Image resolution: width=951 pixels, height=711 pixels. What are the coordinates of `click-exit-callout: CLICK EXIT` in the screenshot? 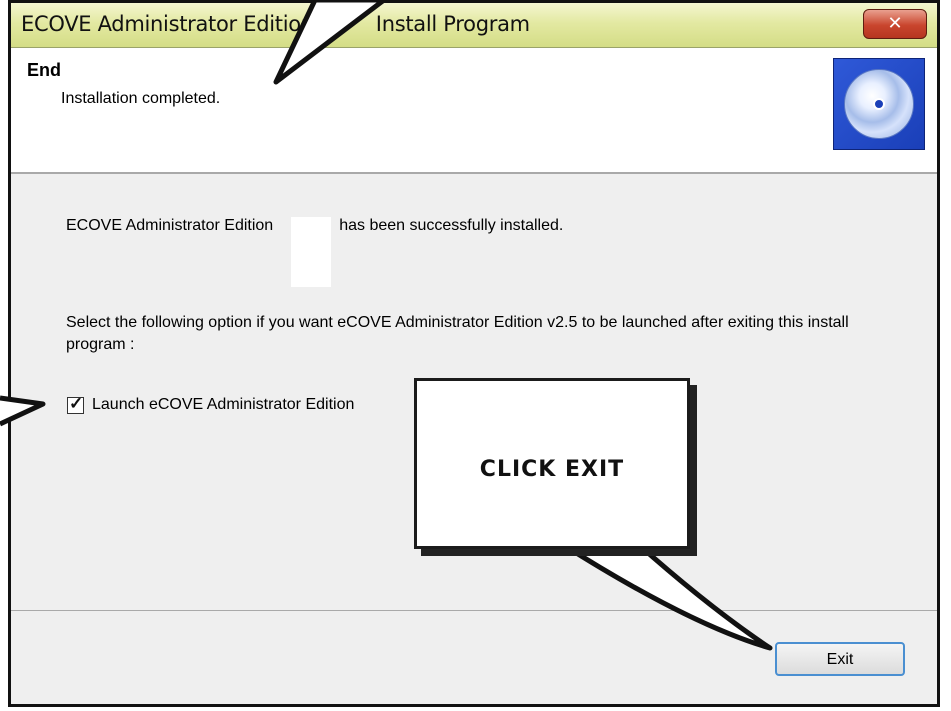 It's located at (552, 463).